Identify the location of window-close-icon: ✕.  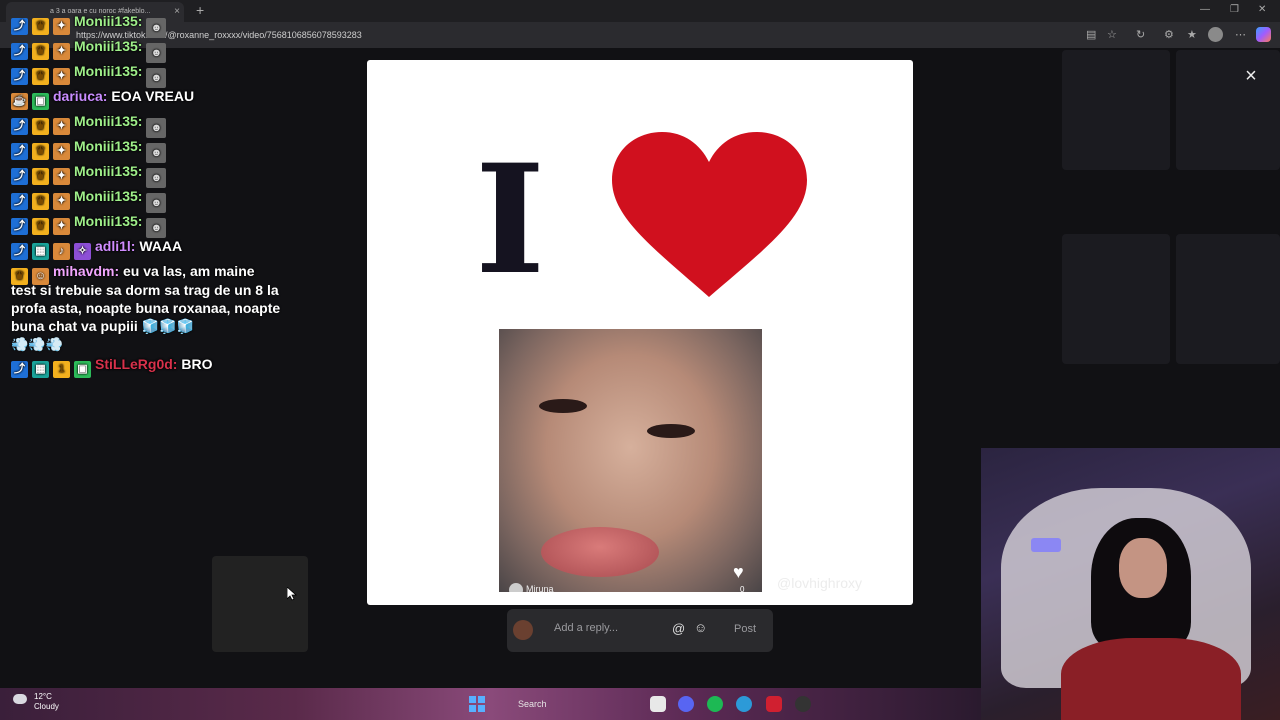
(1262, 9).